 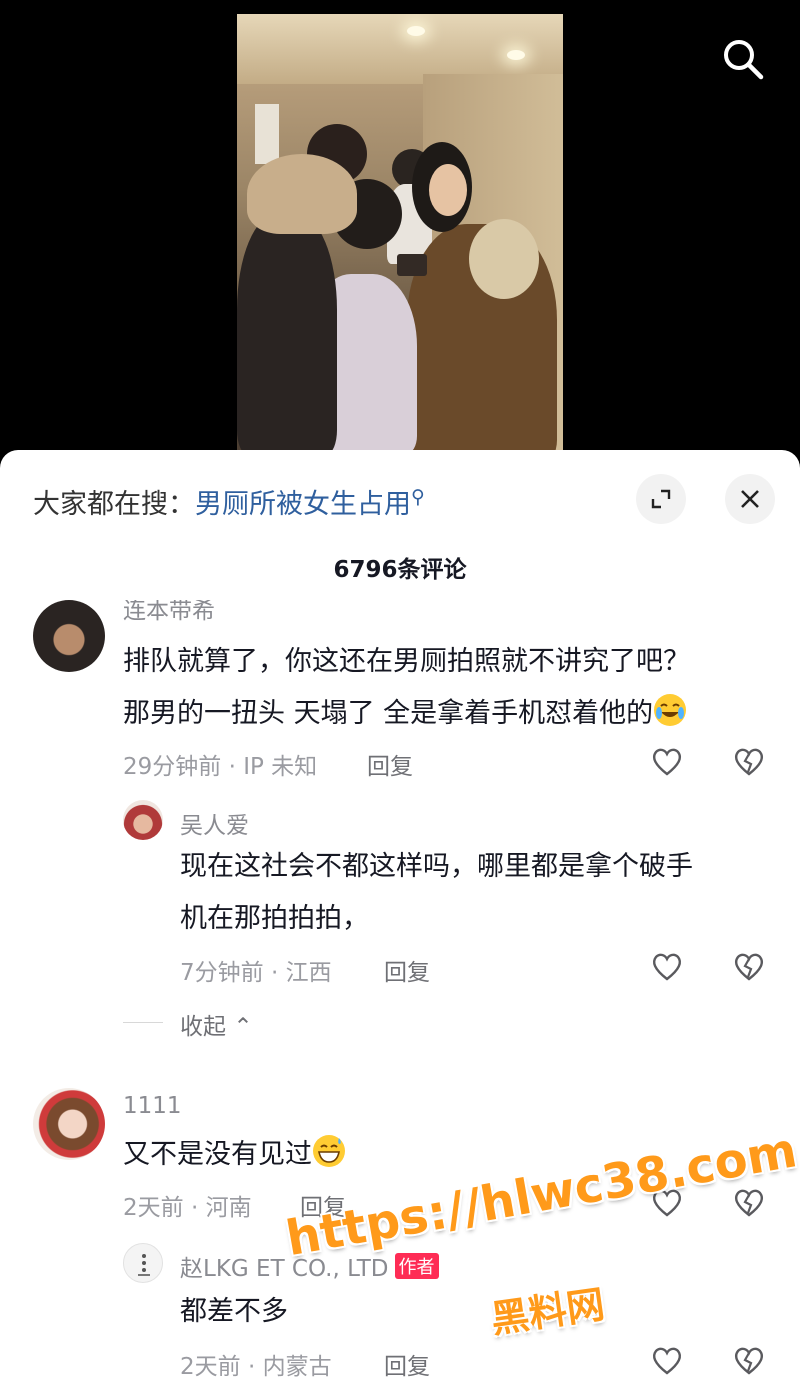 What do you see at coordinates (303, 504) in the screenshot?
I see `hot-search-keyword: 男厕所被女生占用` at bounding box center [303, 504].